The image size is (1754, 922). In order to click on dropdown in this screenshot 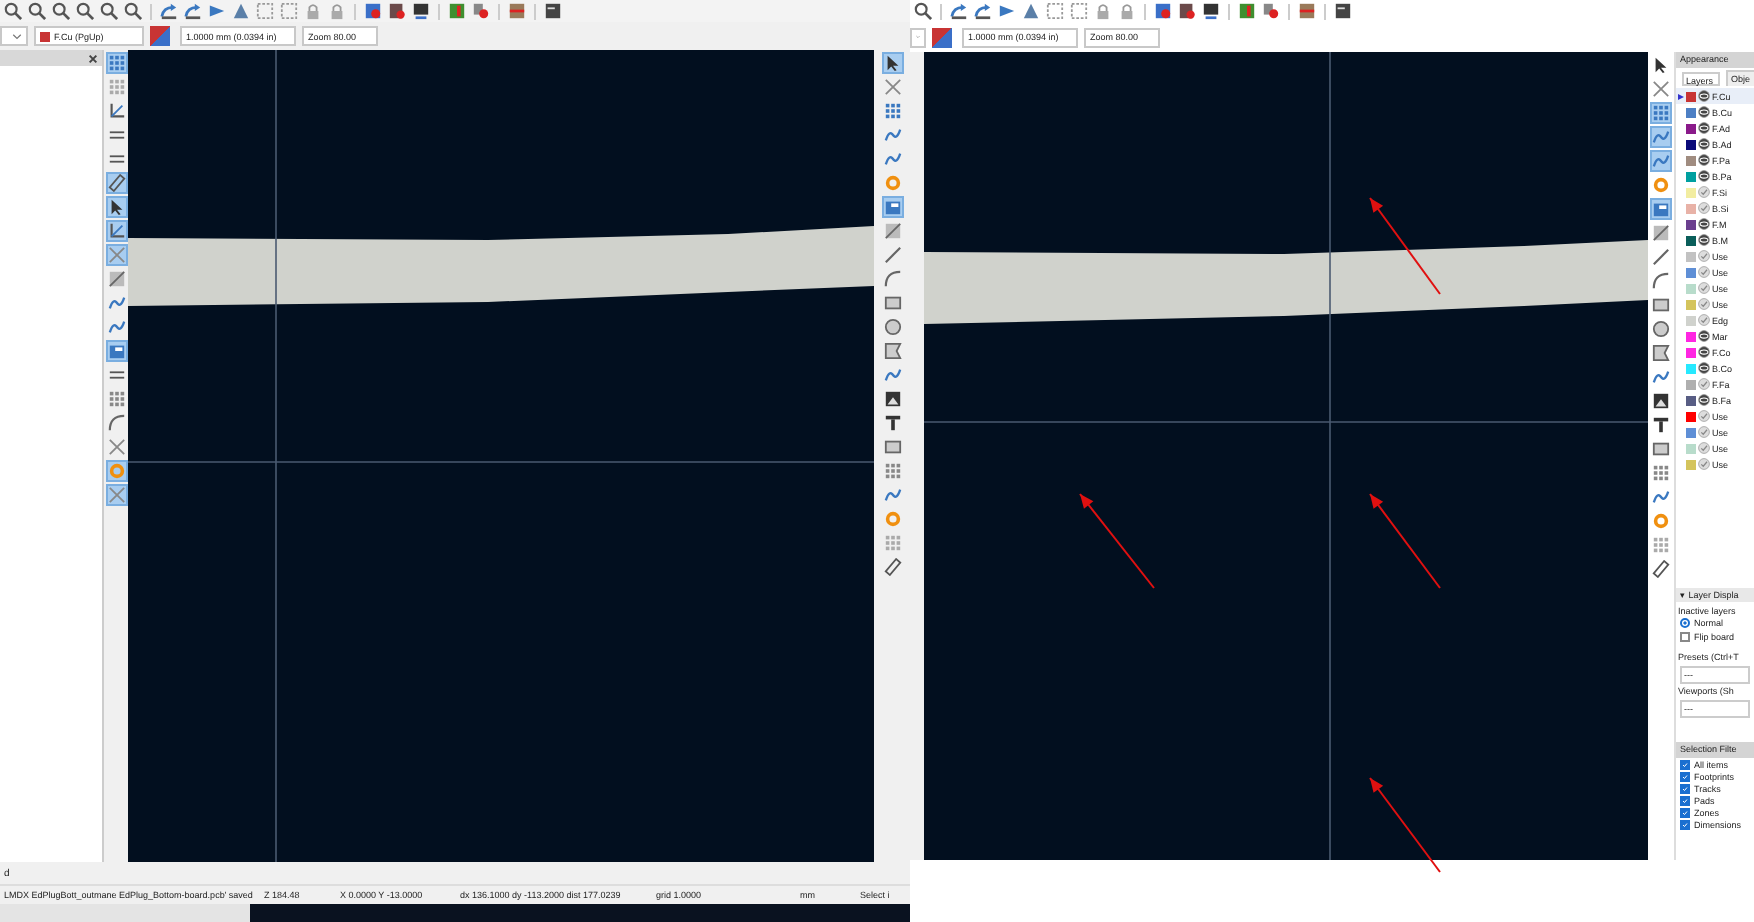, I will do `click(14, 36)`.